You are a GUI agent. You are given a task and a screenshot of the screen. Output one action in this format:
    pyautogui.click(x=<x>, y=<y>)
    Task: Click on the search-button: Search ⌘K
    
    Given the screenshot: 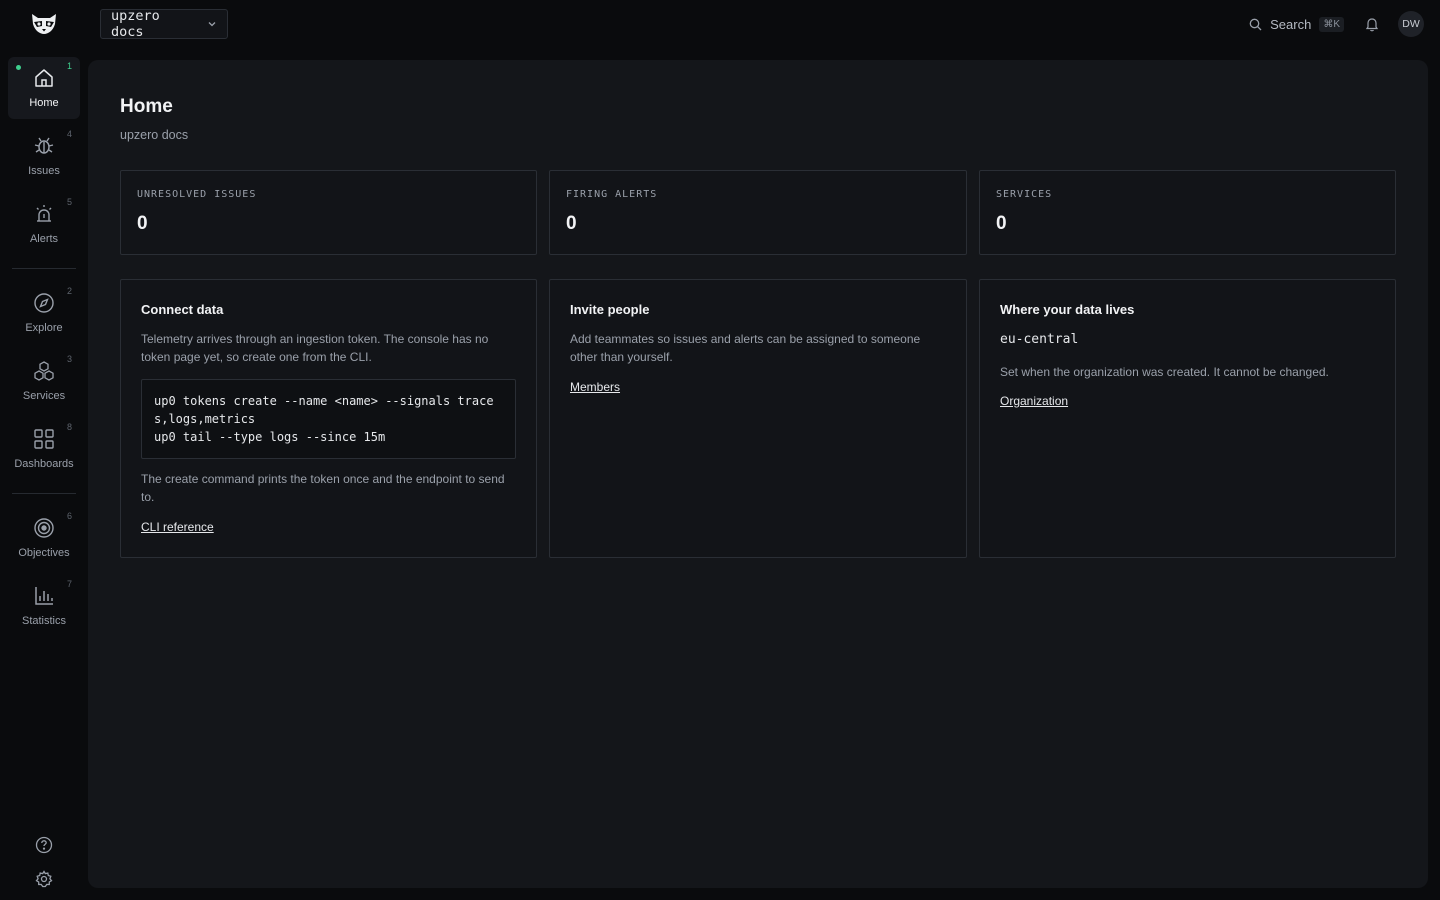 What is the action you would take?
    pyautogui.click(x=1296, y=24)
    